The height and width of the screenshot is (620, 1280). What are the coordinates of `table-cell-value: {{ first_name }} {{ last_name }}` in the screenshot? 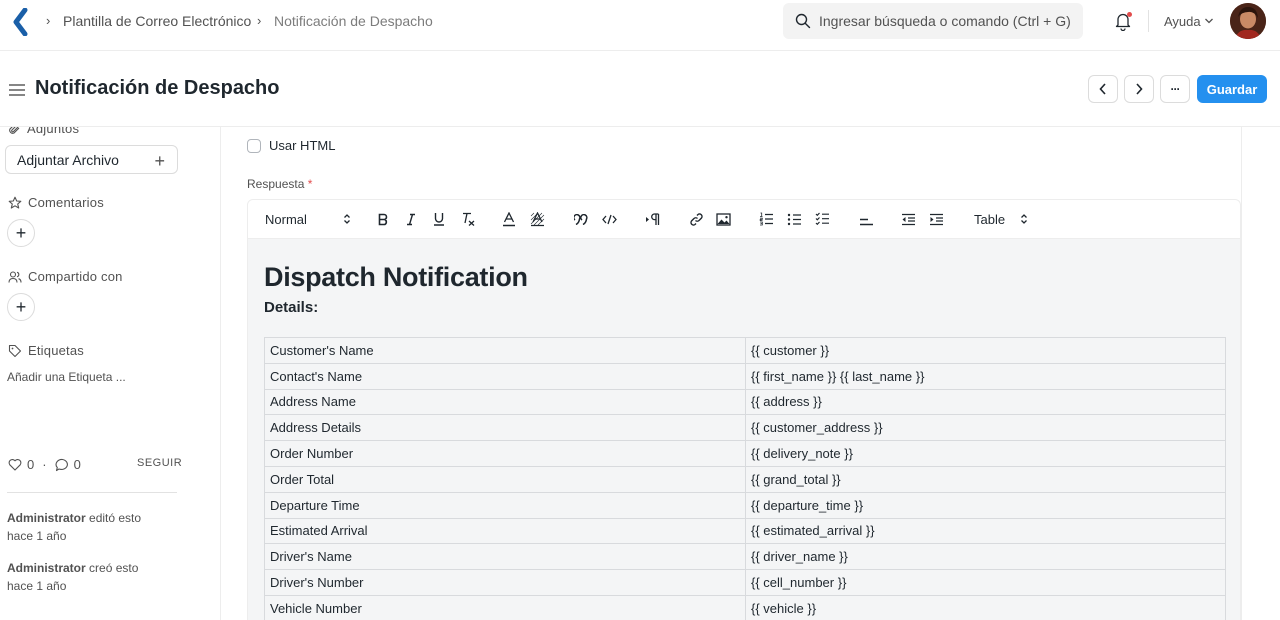 It's located at (985, 376).